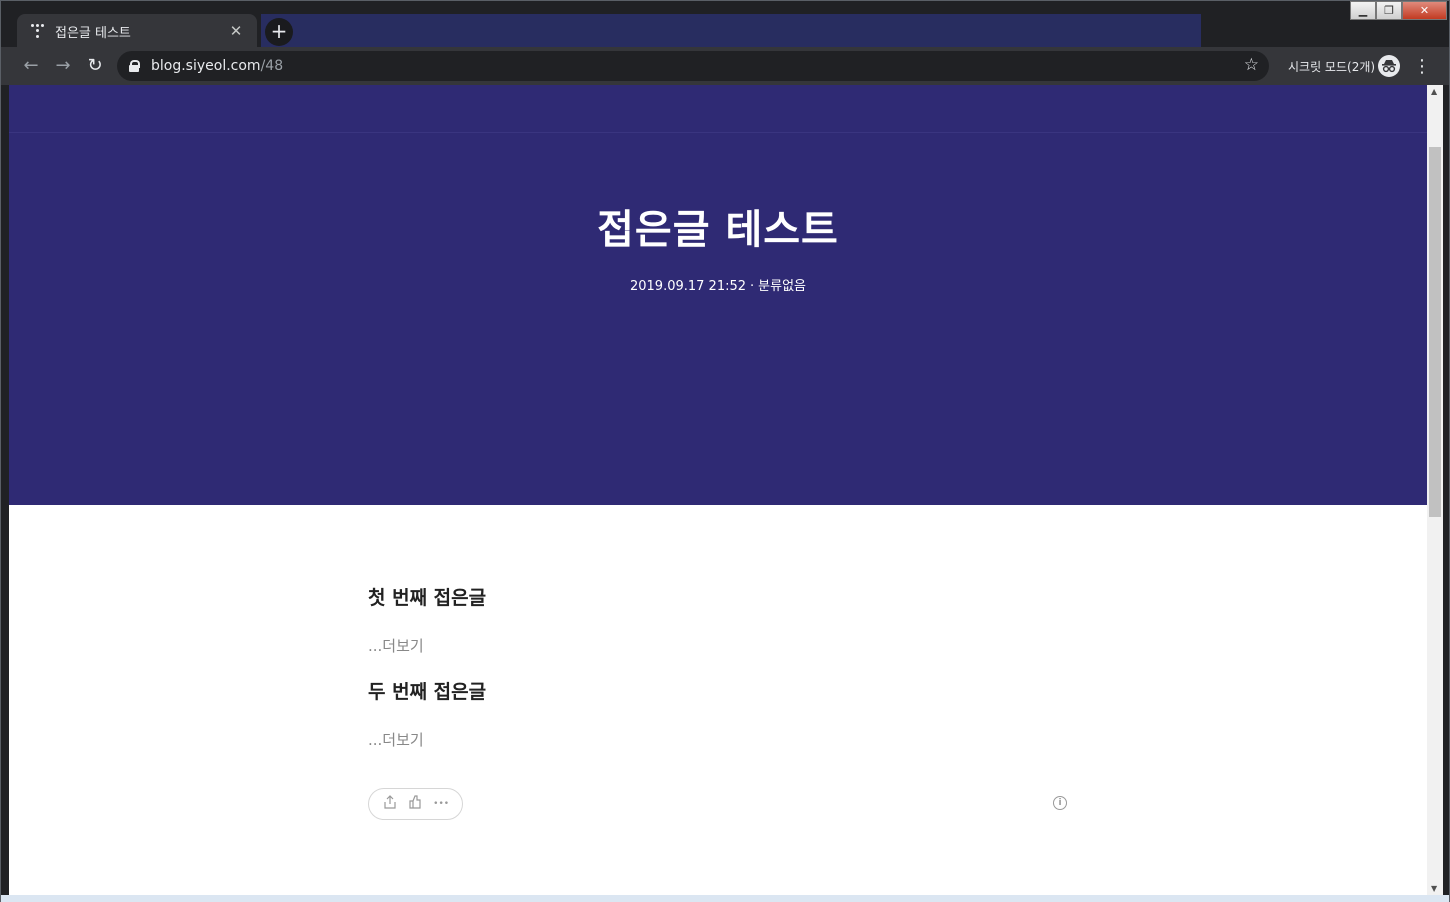 The image size is (1450, 902). Describe the element at coordinates (38, 31) in the screenshot. I see `tistory-favicon-icon` at that location.